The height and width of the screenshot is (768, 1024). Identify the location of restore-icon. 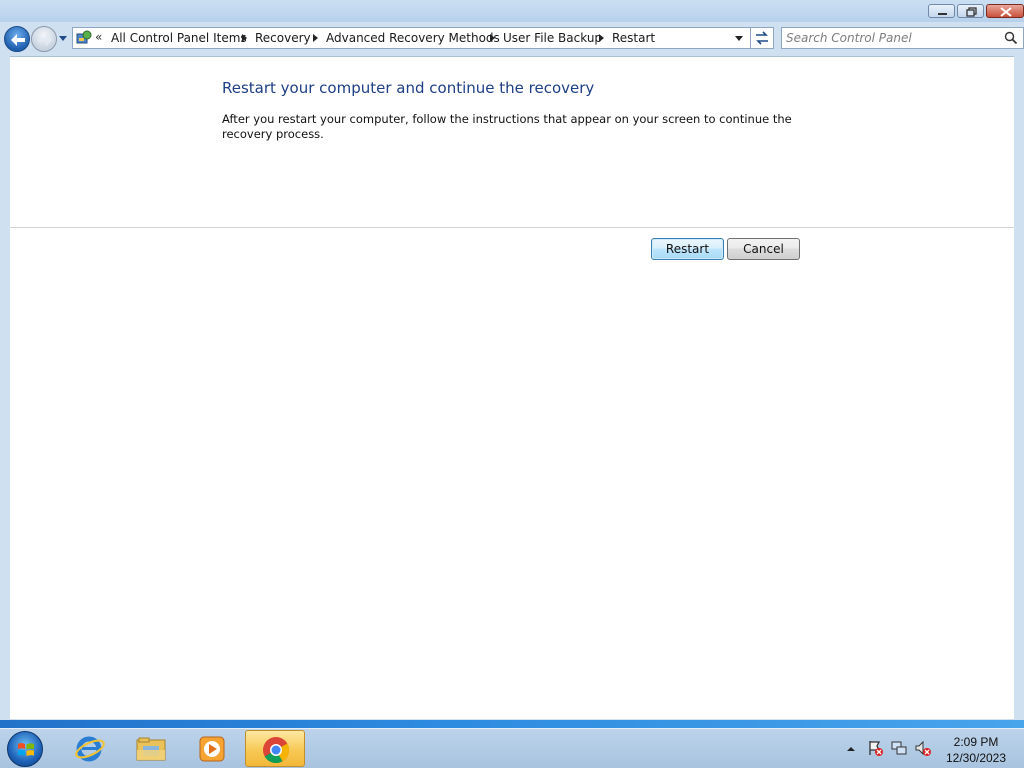
(971, 12).